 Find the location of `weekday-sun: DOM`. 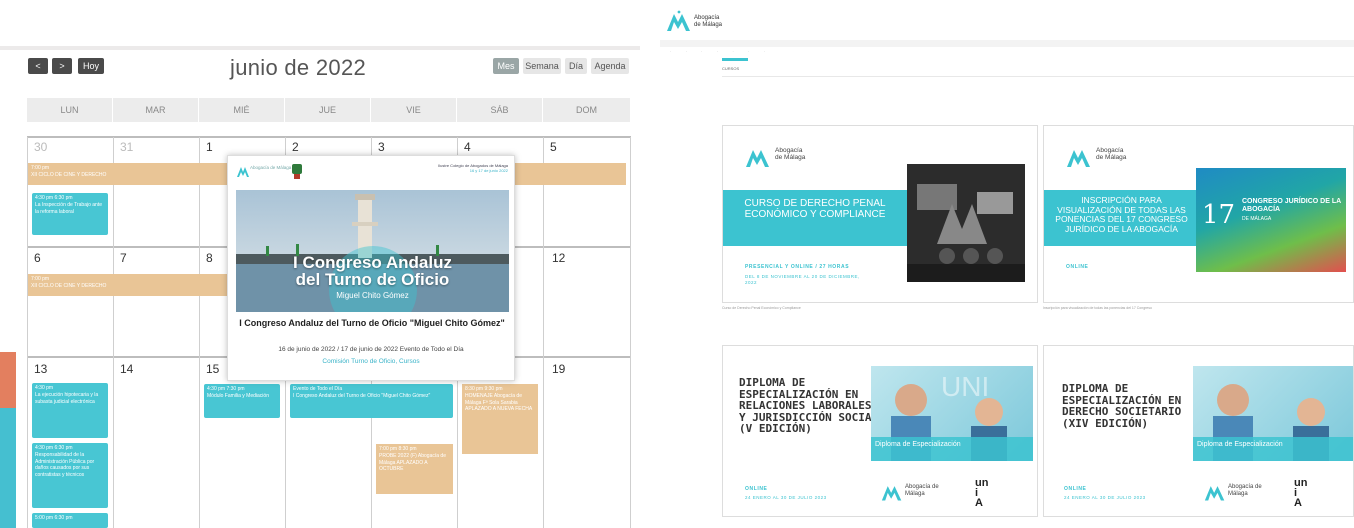

weekday-sun: DOM is located at coordinates (587, 110).